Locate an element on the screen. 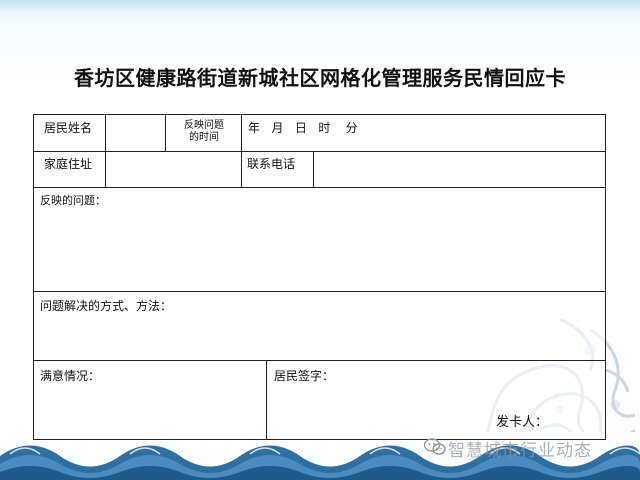  phone-field is located at coordinates (459, 169).